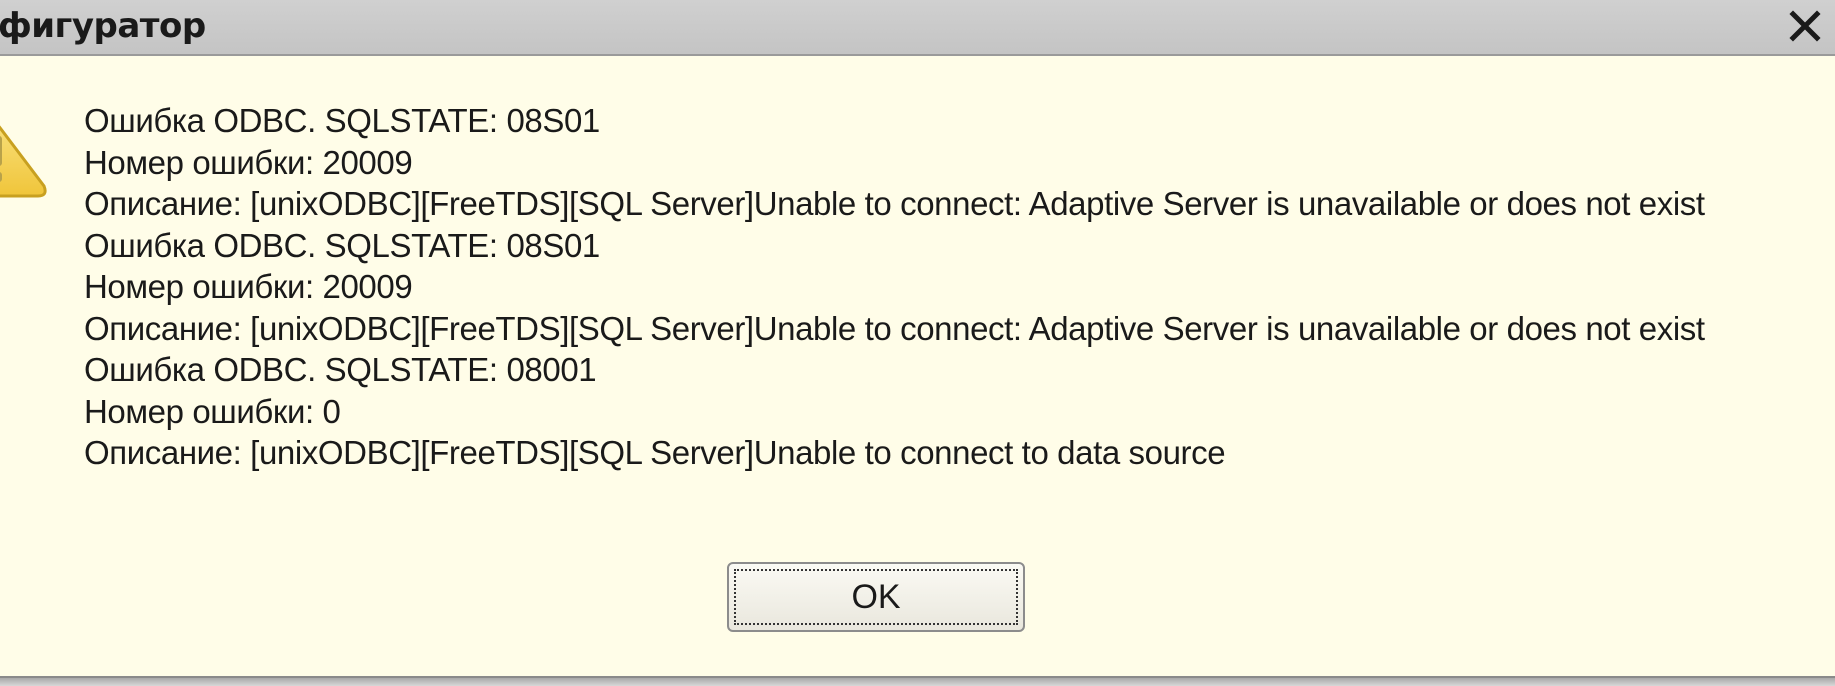 The width and height of the screenshot is (1835, 686). What do you see at coordinates (25, 152) in the screenshot?
I see `warning-icon` at bounding box center [25, 152].